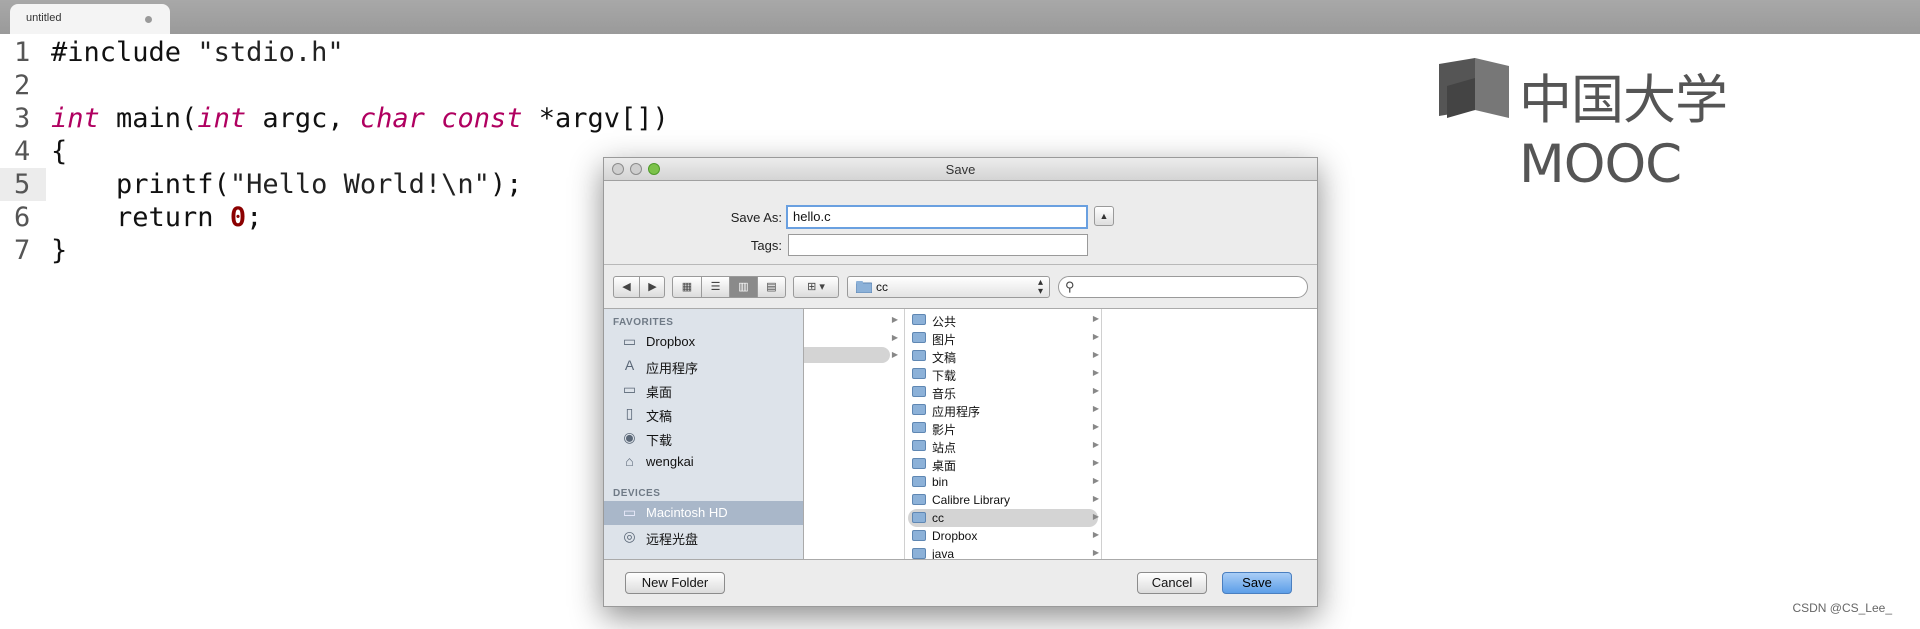  What do you see at coordinates (1003, 446) in the screenshot?
I see `folder-row: 站点 ▶` at bounding box center [1003, 446].